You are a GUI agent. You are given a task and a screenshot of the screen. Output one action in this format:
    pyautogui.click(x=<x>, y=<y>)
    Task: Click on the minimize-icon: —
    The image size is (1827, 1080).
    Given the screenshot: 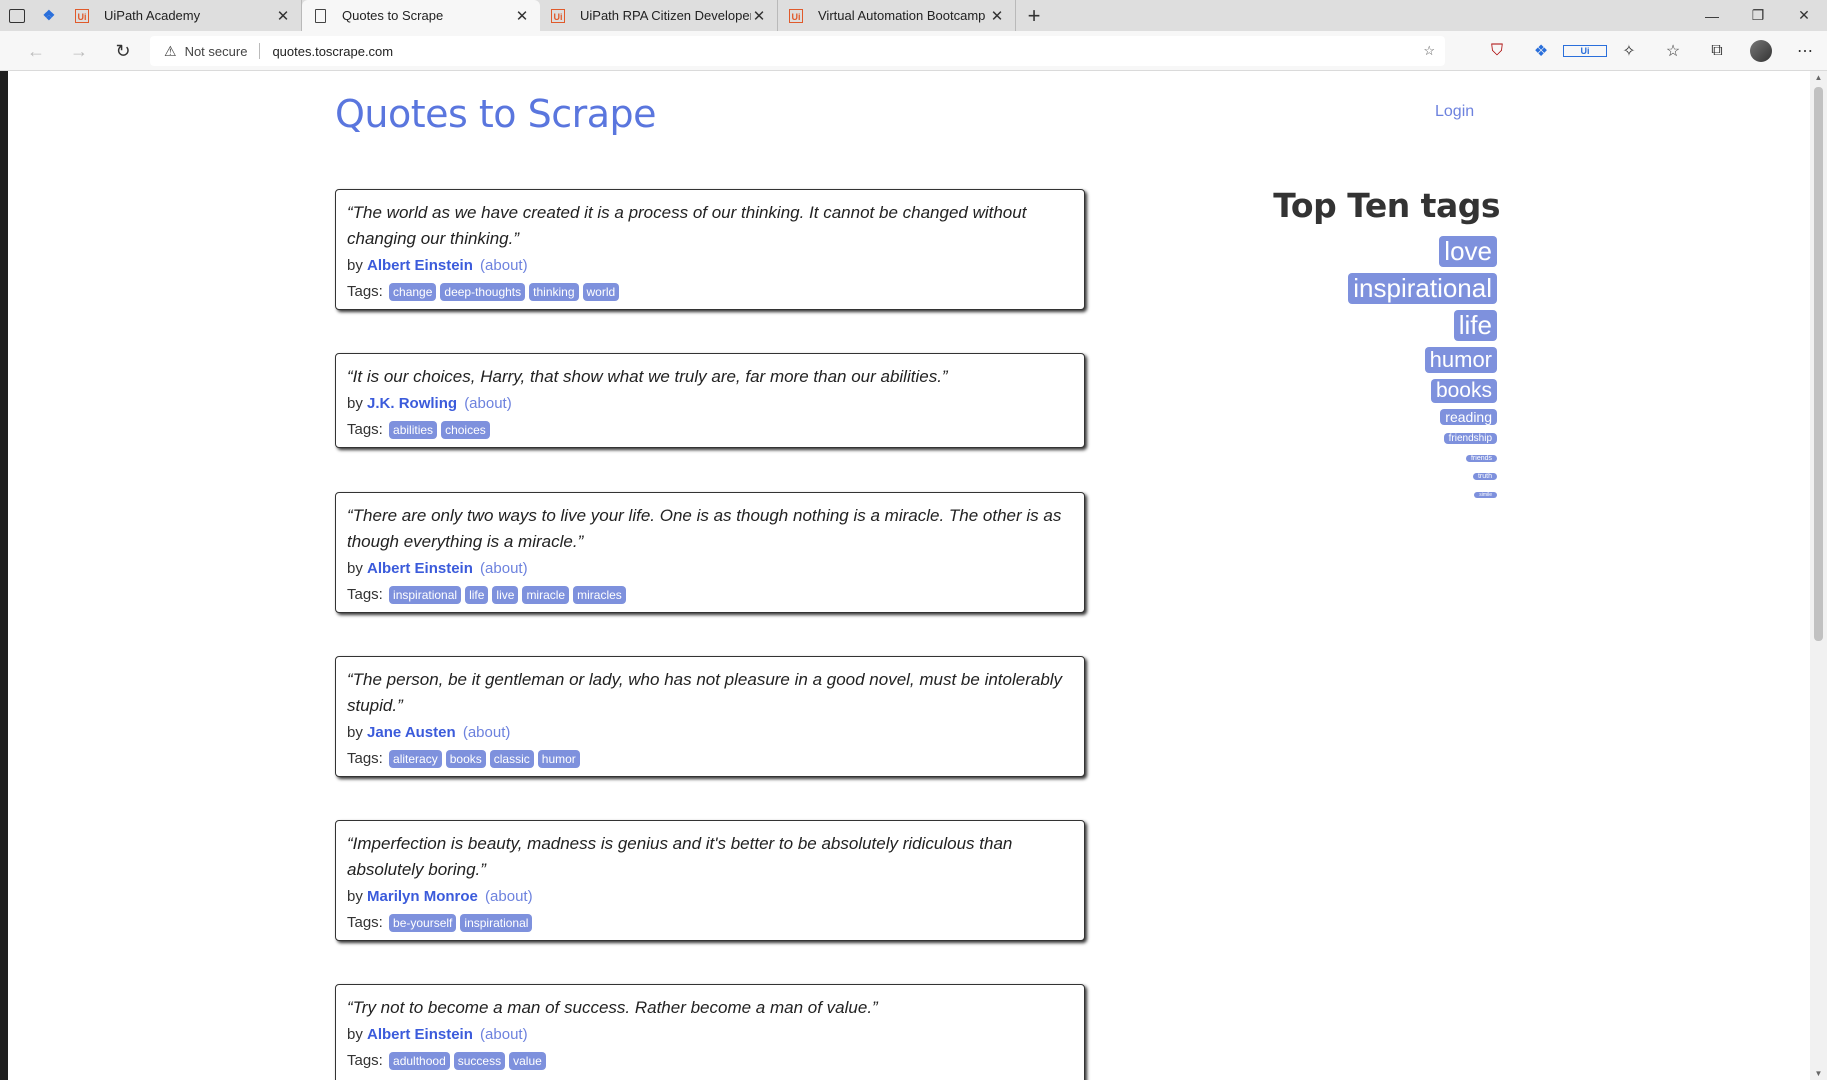 What is the action you would take?
    pyautogui.click(x=1712, y=15)
    